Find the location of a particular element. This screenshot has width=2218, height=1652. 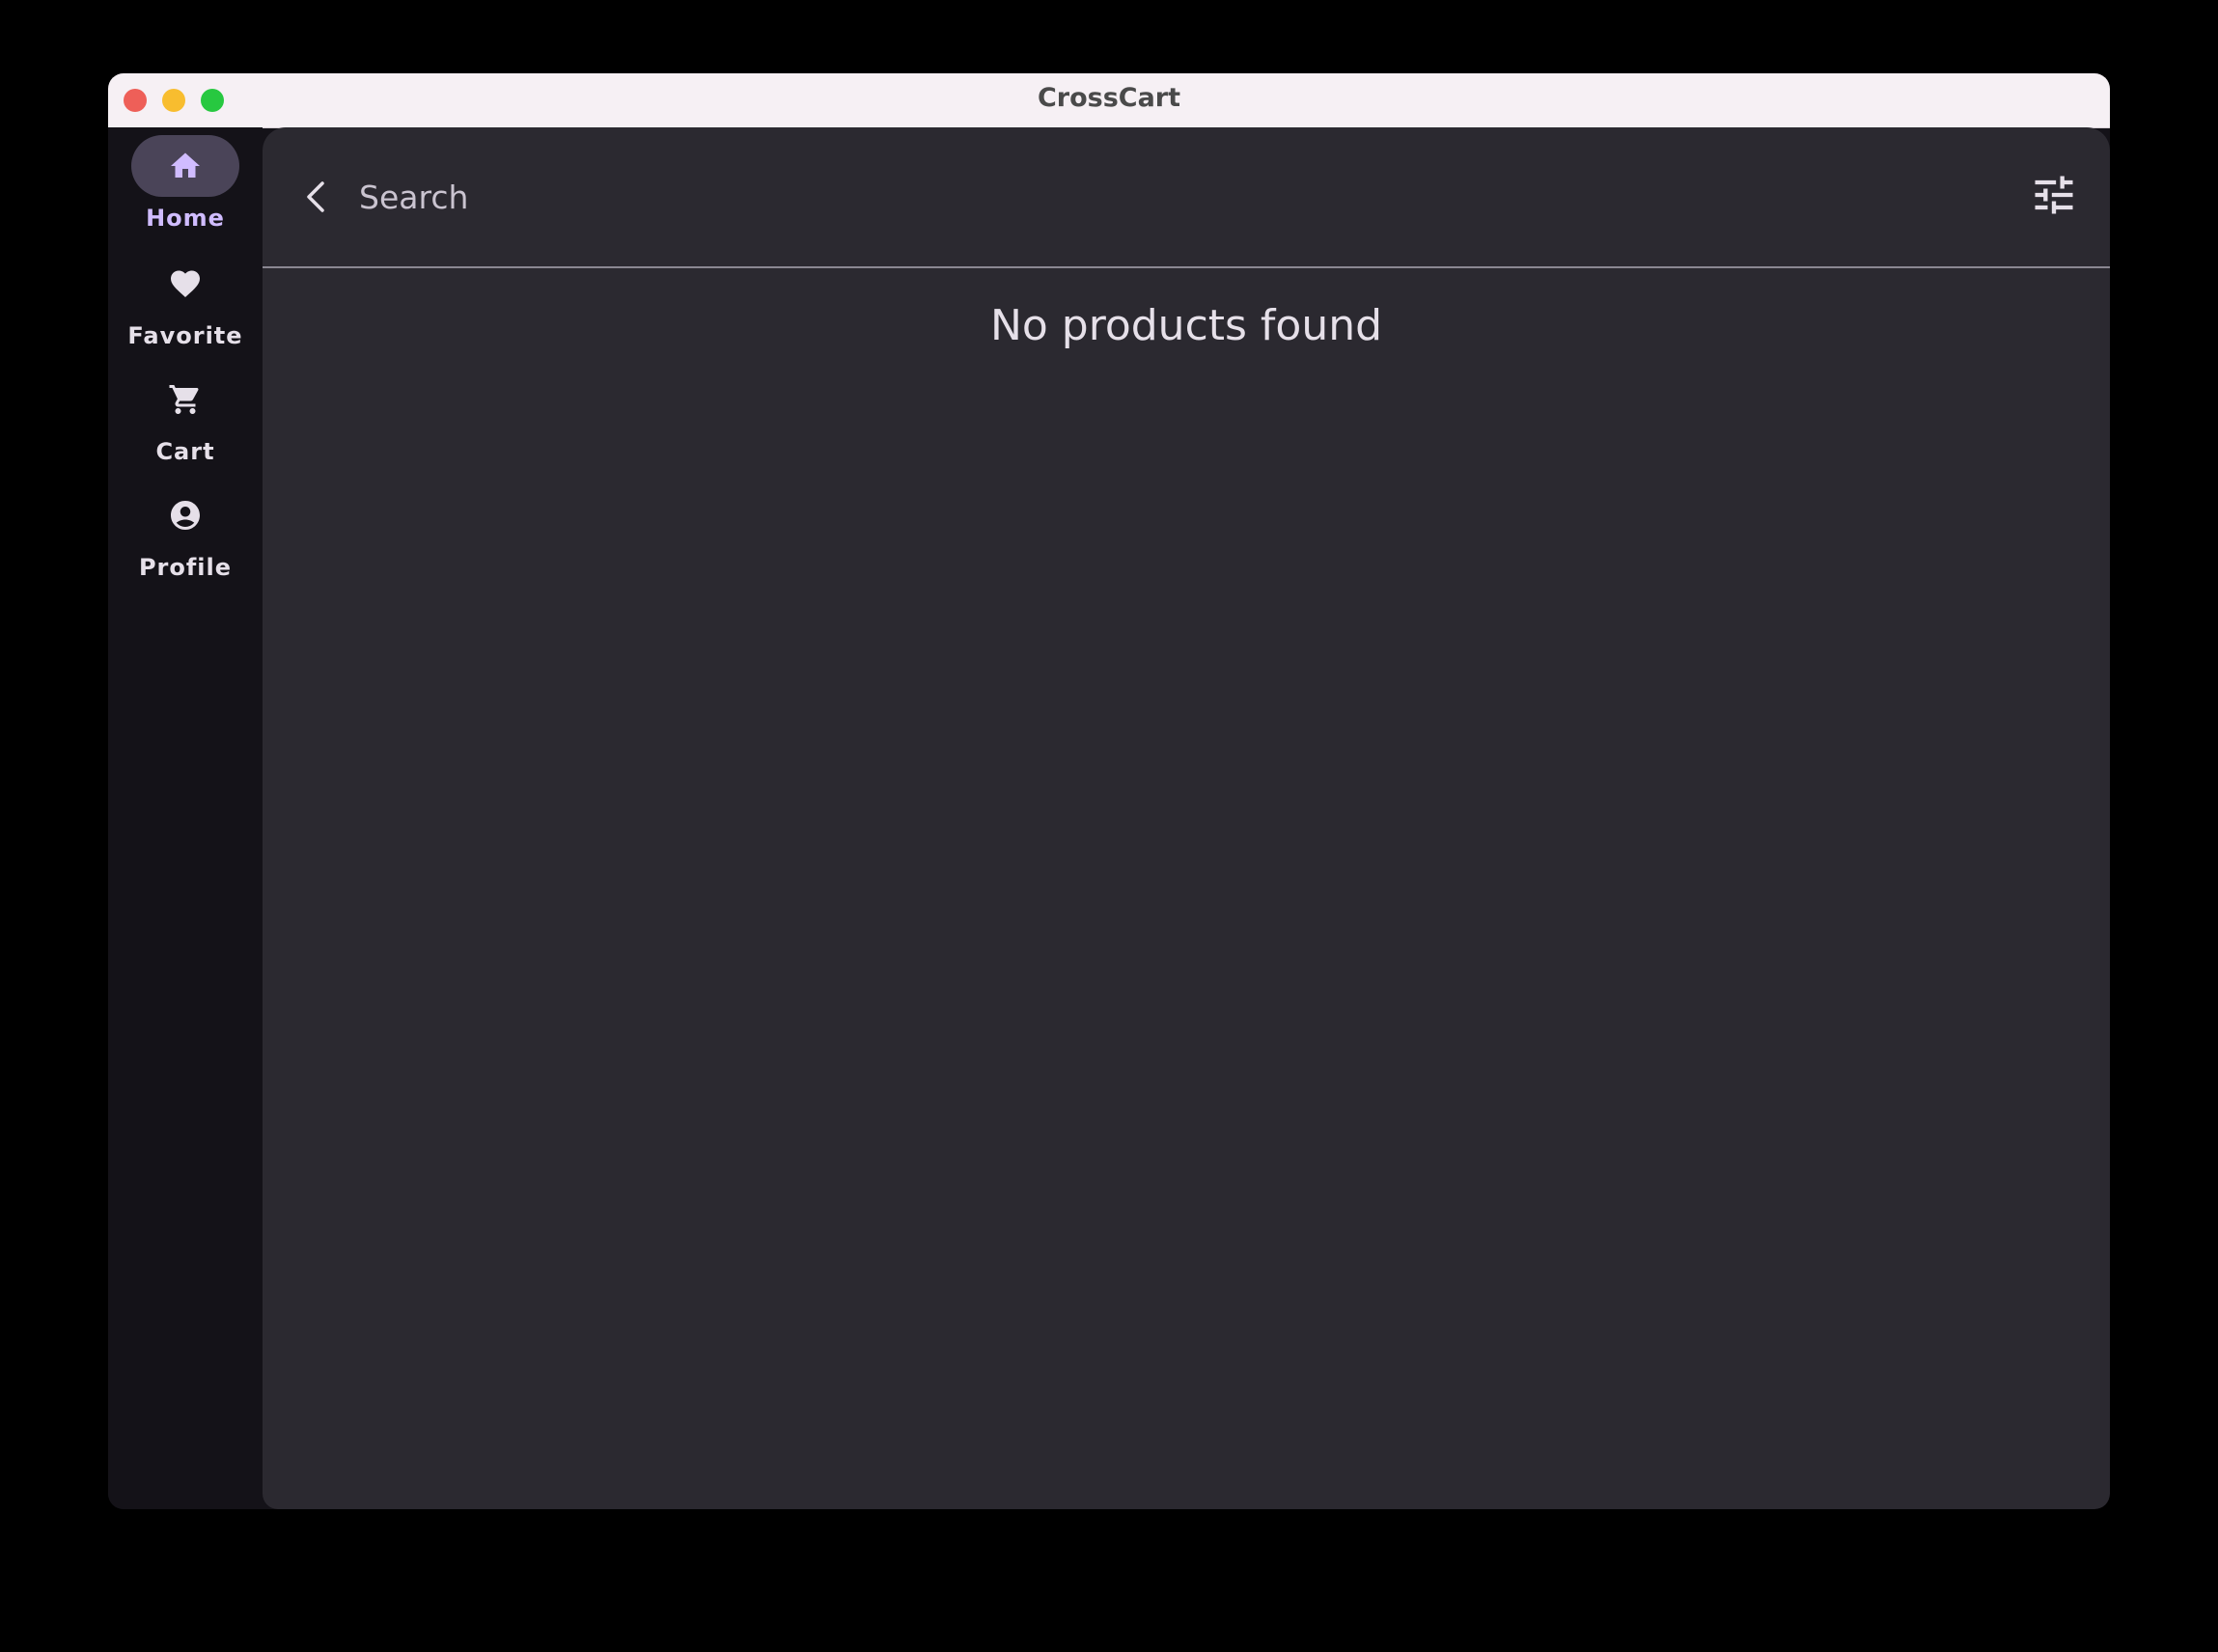

nav-item-cart: Cart is located at coordinates (185, 414).